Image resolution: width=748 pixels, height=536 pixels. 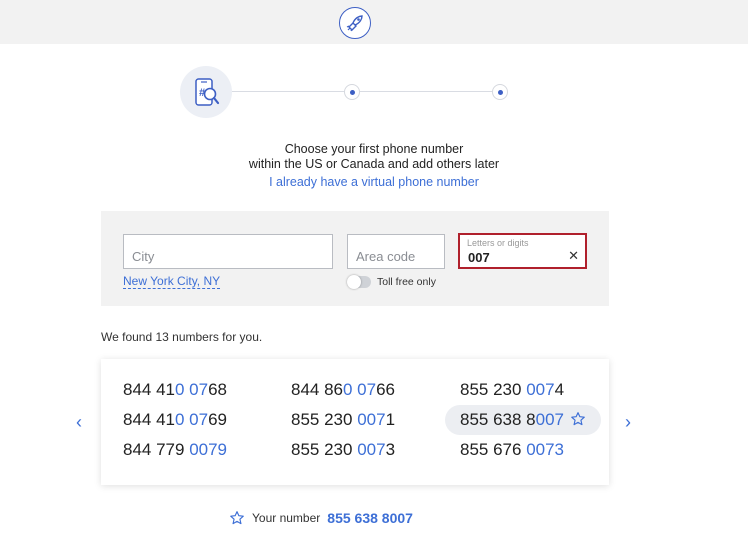 What do you see at coordinates (498, 419) in the screenshot?
I see `number-prefix: 855 638 8` at bounding box center [498, 419].